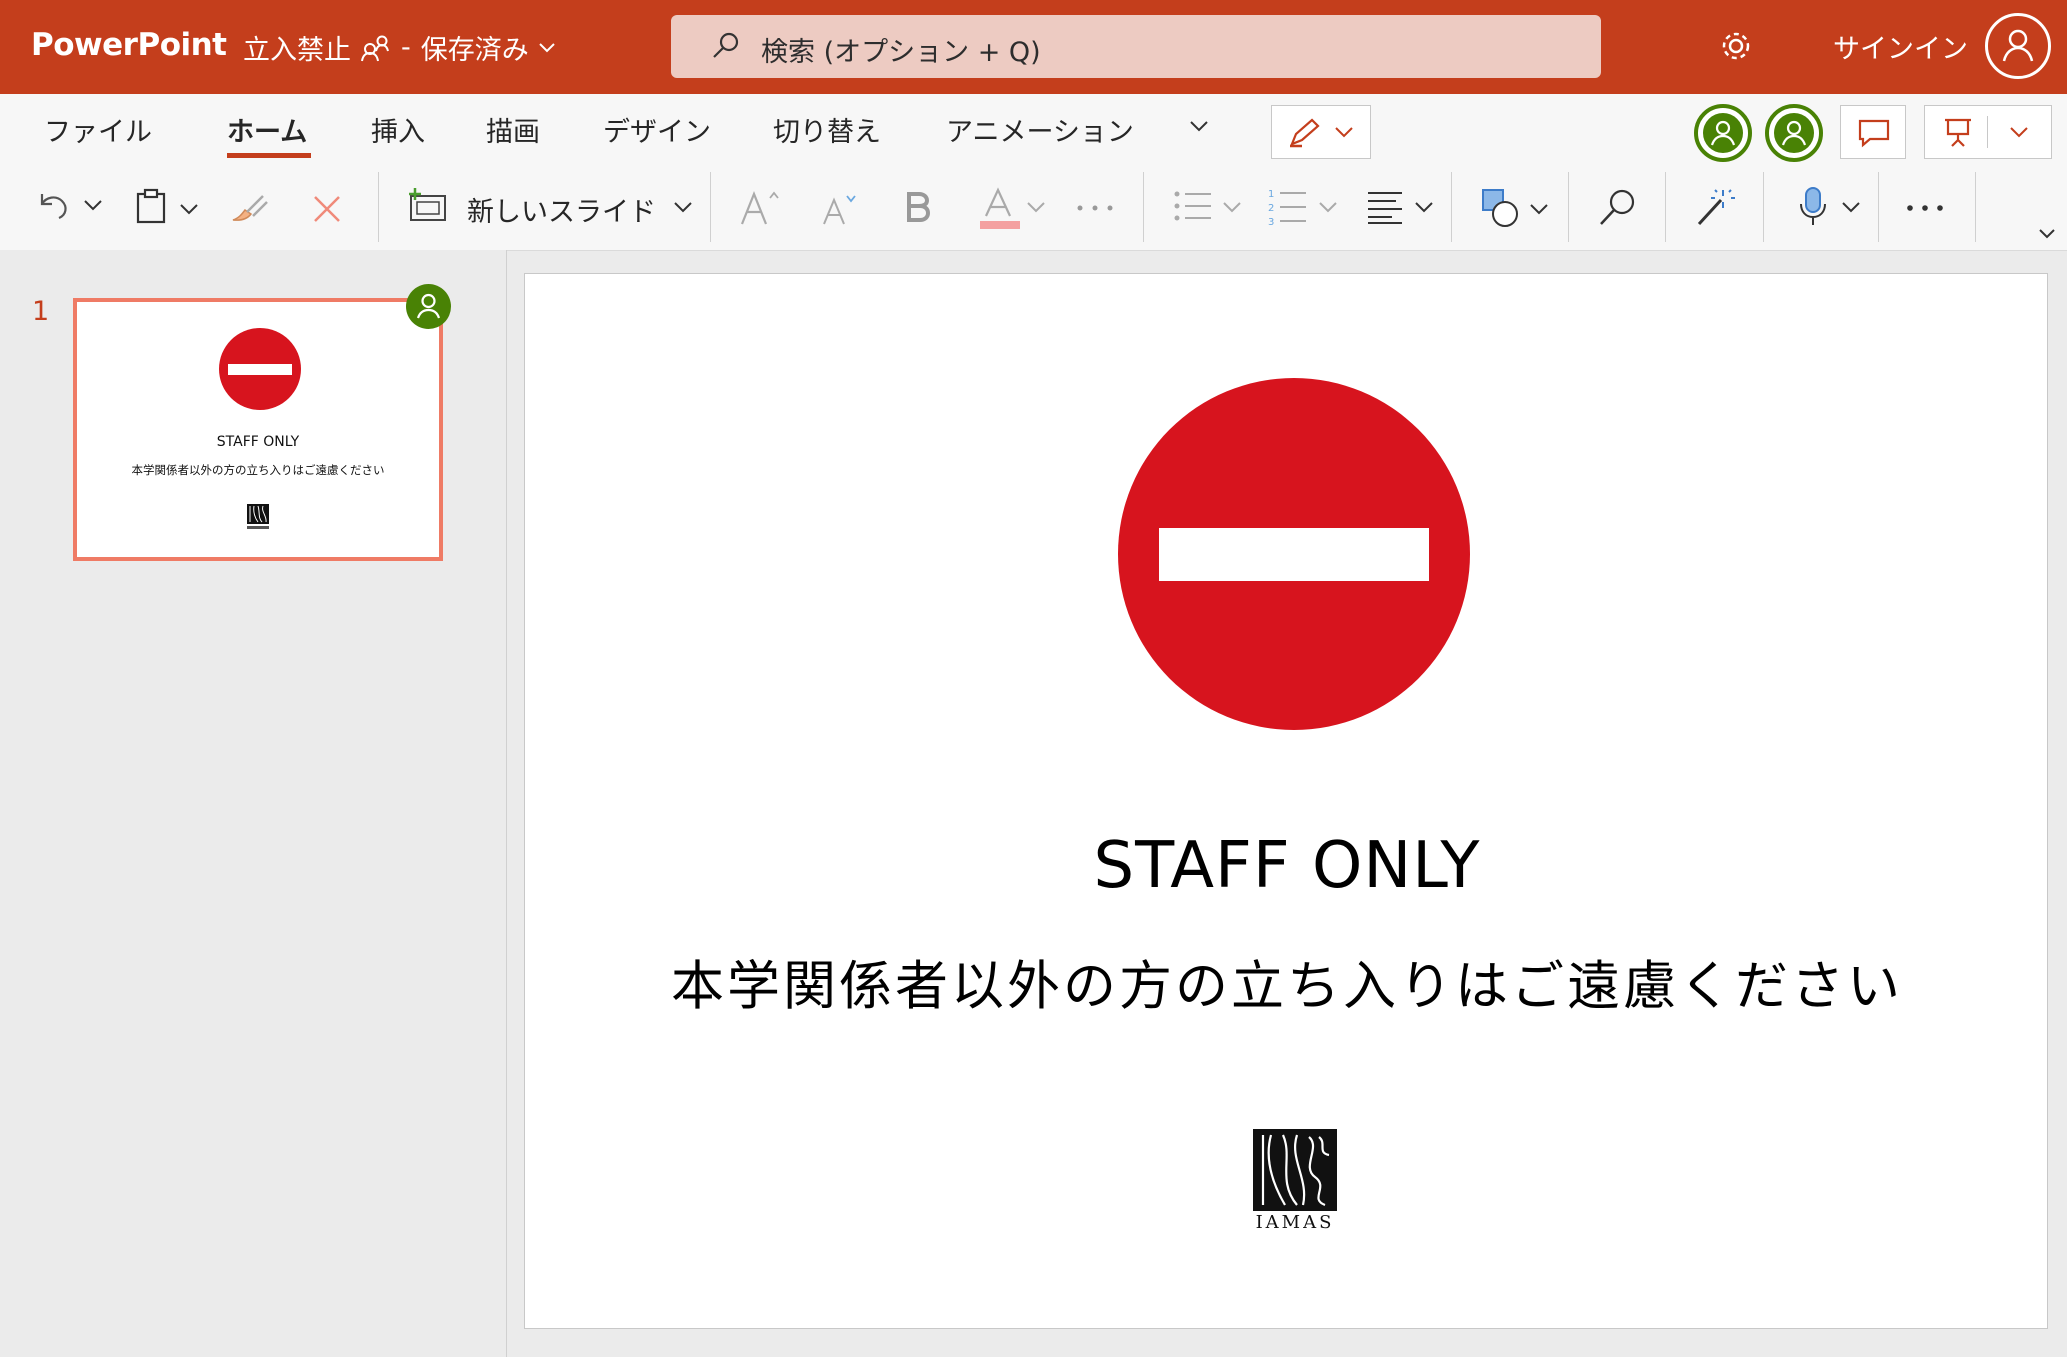 This screenshot has width=2067, height=1357. I want to click on no-entry-sign-thumb-icon, so click(260, 369).